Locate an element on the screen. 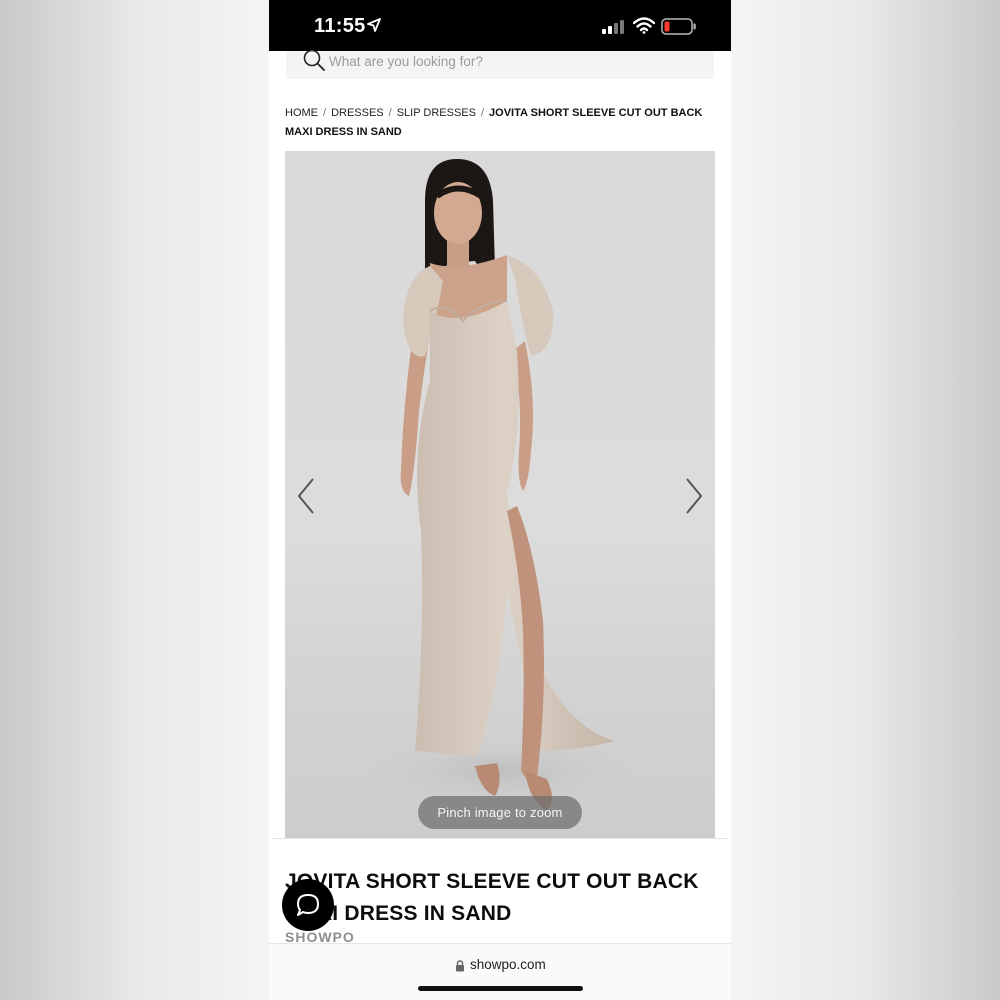 The width and height of the screenshot is (1000, 1000). breadcrumb-dresses: DRESSES is located at coordinates (357, 113).